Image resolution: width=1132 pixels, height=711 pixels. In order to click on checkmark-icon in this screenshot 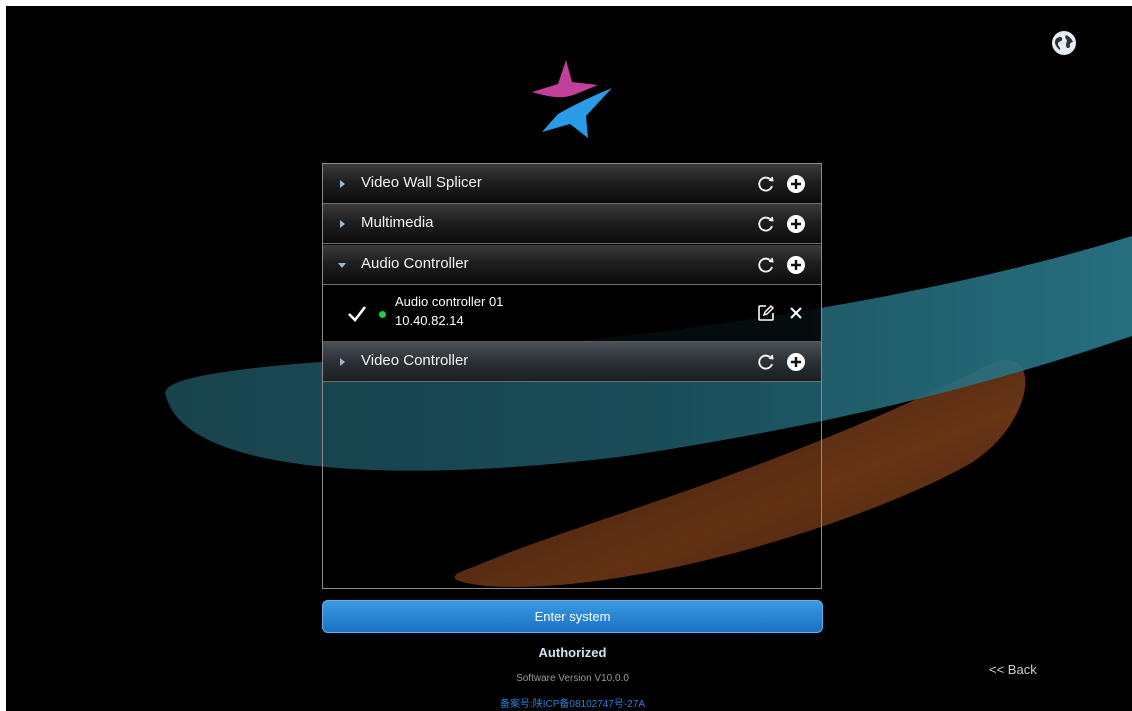, I will do `click(357, 314)`.